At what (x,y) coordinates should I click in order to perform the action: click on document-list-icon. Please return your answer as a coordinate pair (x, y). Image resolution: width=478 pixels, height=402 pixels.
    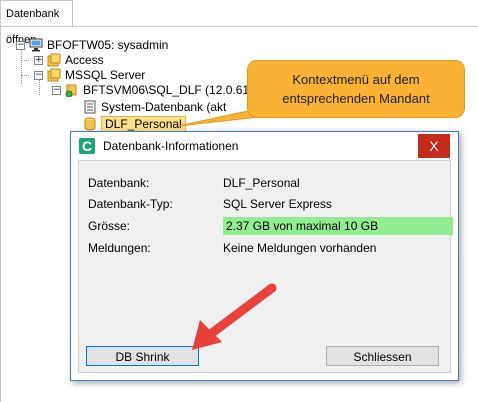
    Looking at the image, I should click on (90, 107).